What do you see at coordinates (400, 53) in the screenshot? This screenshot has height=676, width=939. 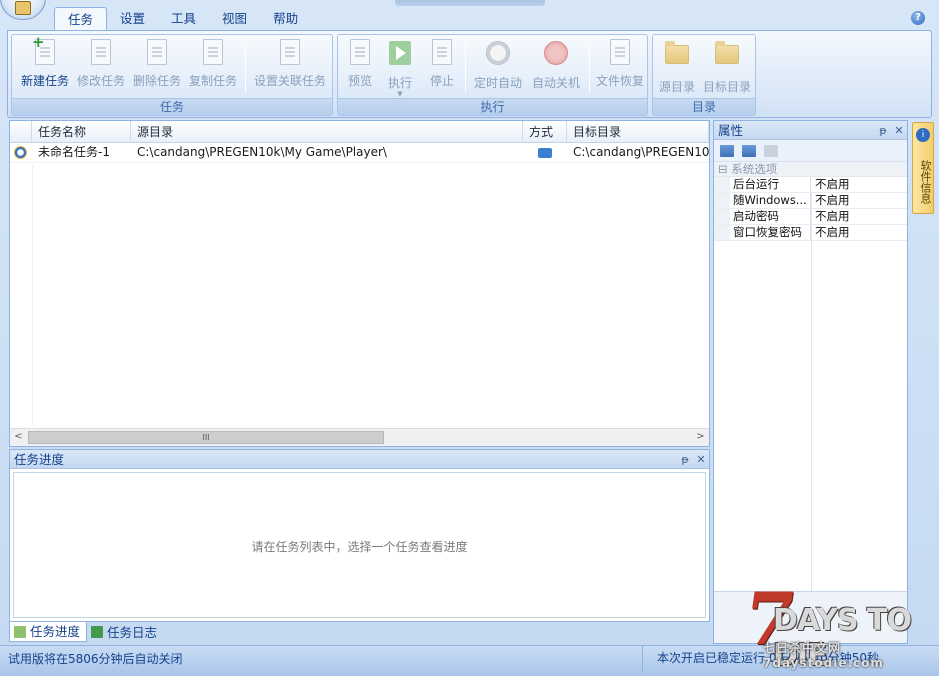 I see `play-icon` at bounding box center [400, 53].